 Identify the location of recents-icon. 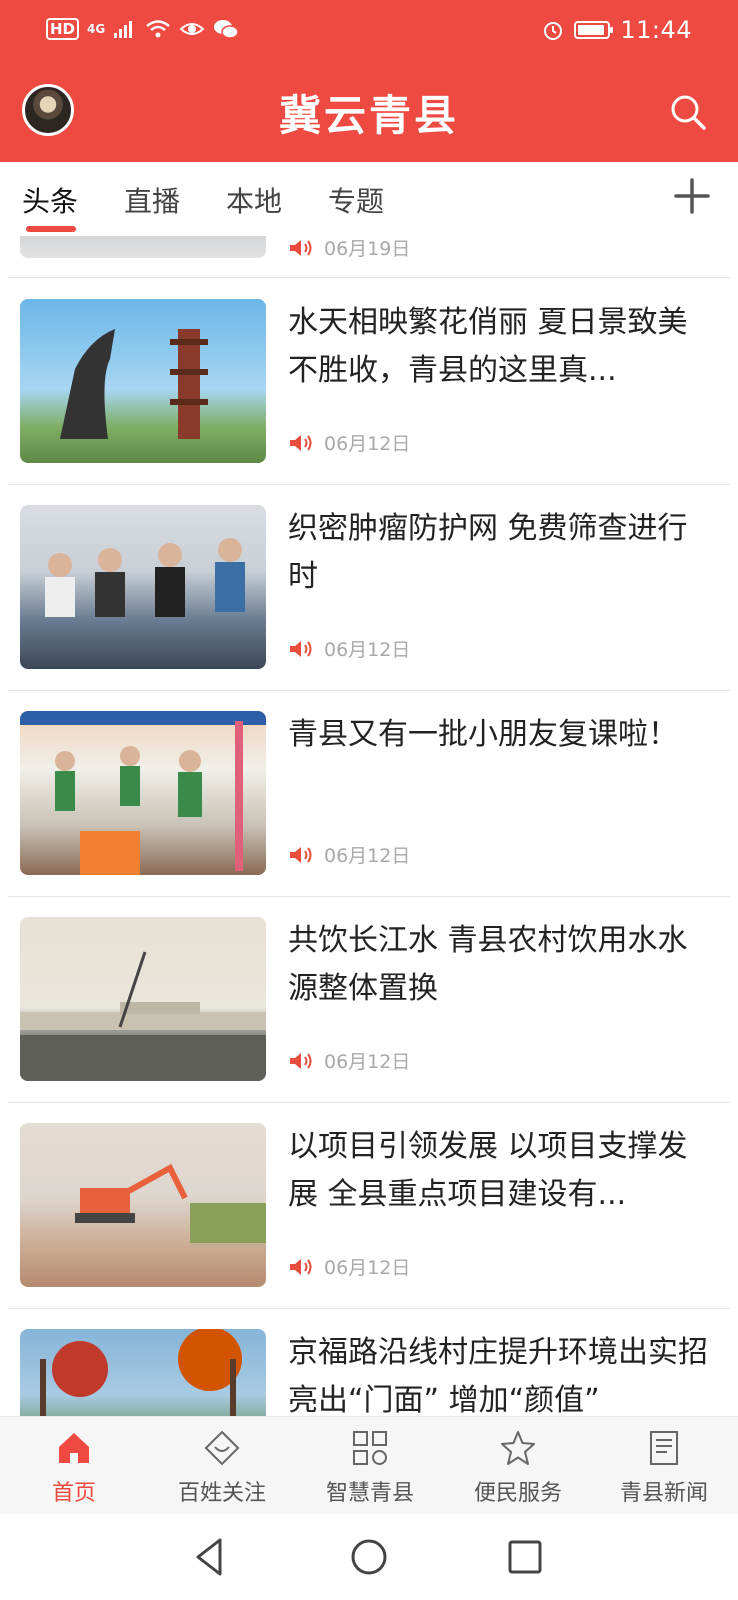
(525, 1557).